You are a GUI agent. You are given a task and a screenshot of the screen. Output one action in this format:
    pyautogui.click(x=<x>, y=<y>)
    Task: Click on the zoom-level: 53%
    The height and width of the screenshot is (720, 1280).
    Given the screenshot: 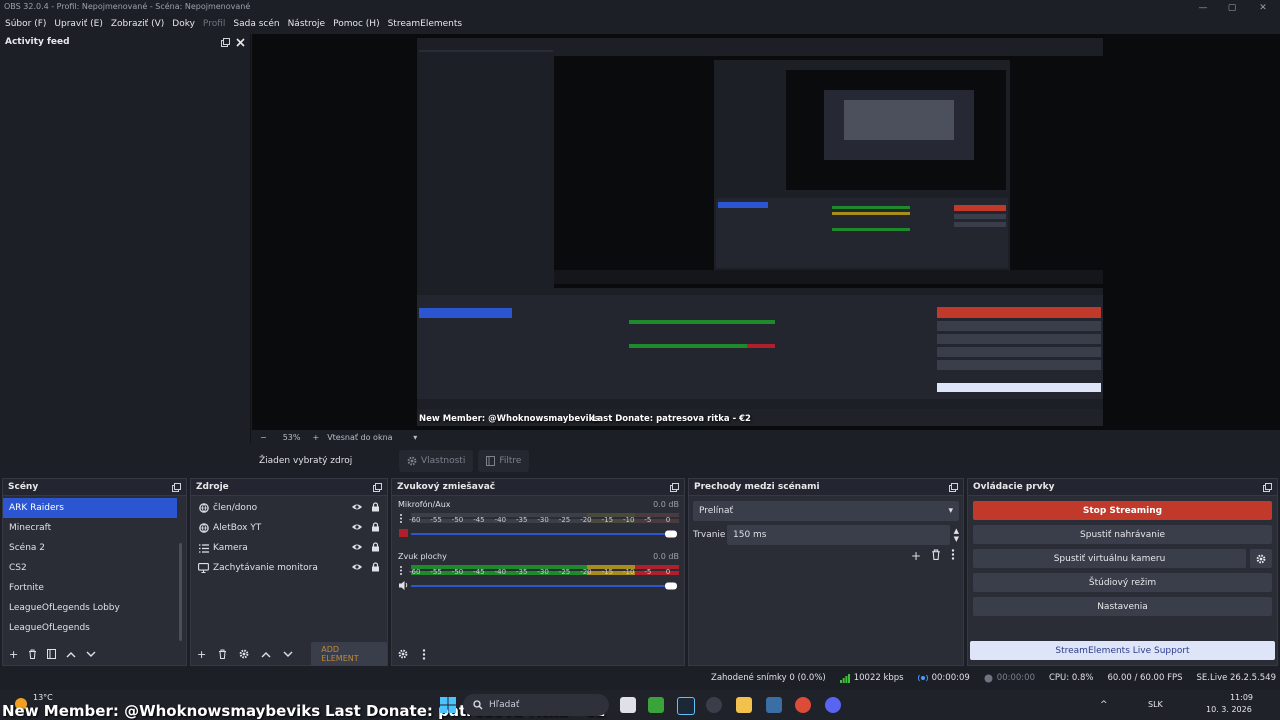 What is the action you would take?
    pyautogui.click(x=291, y=437)
    